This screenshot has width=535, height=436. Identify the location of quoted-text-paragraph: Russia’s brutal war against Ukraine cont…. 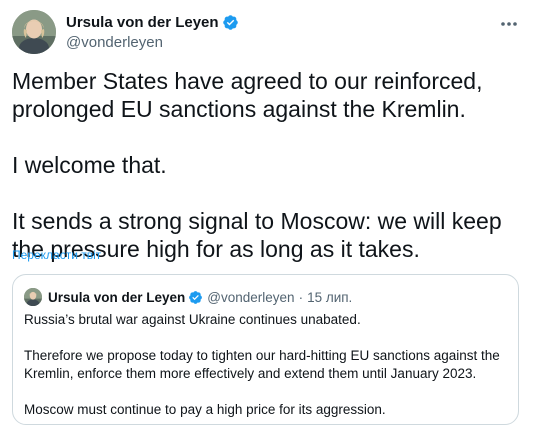
(192, 319).